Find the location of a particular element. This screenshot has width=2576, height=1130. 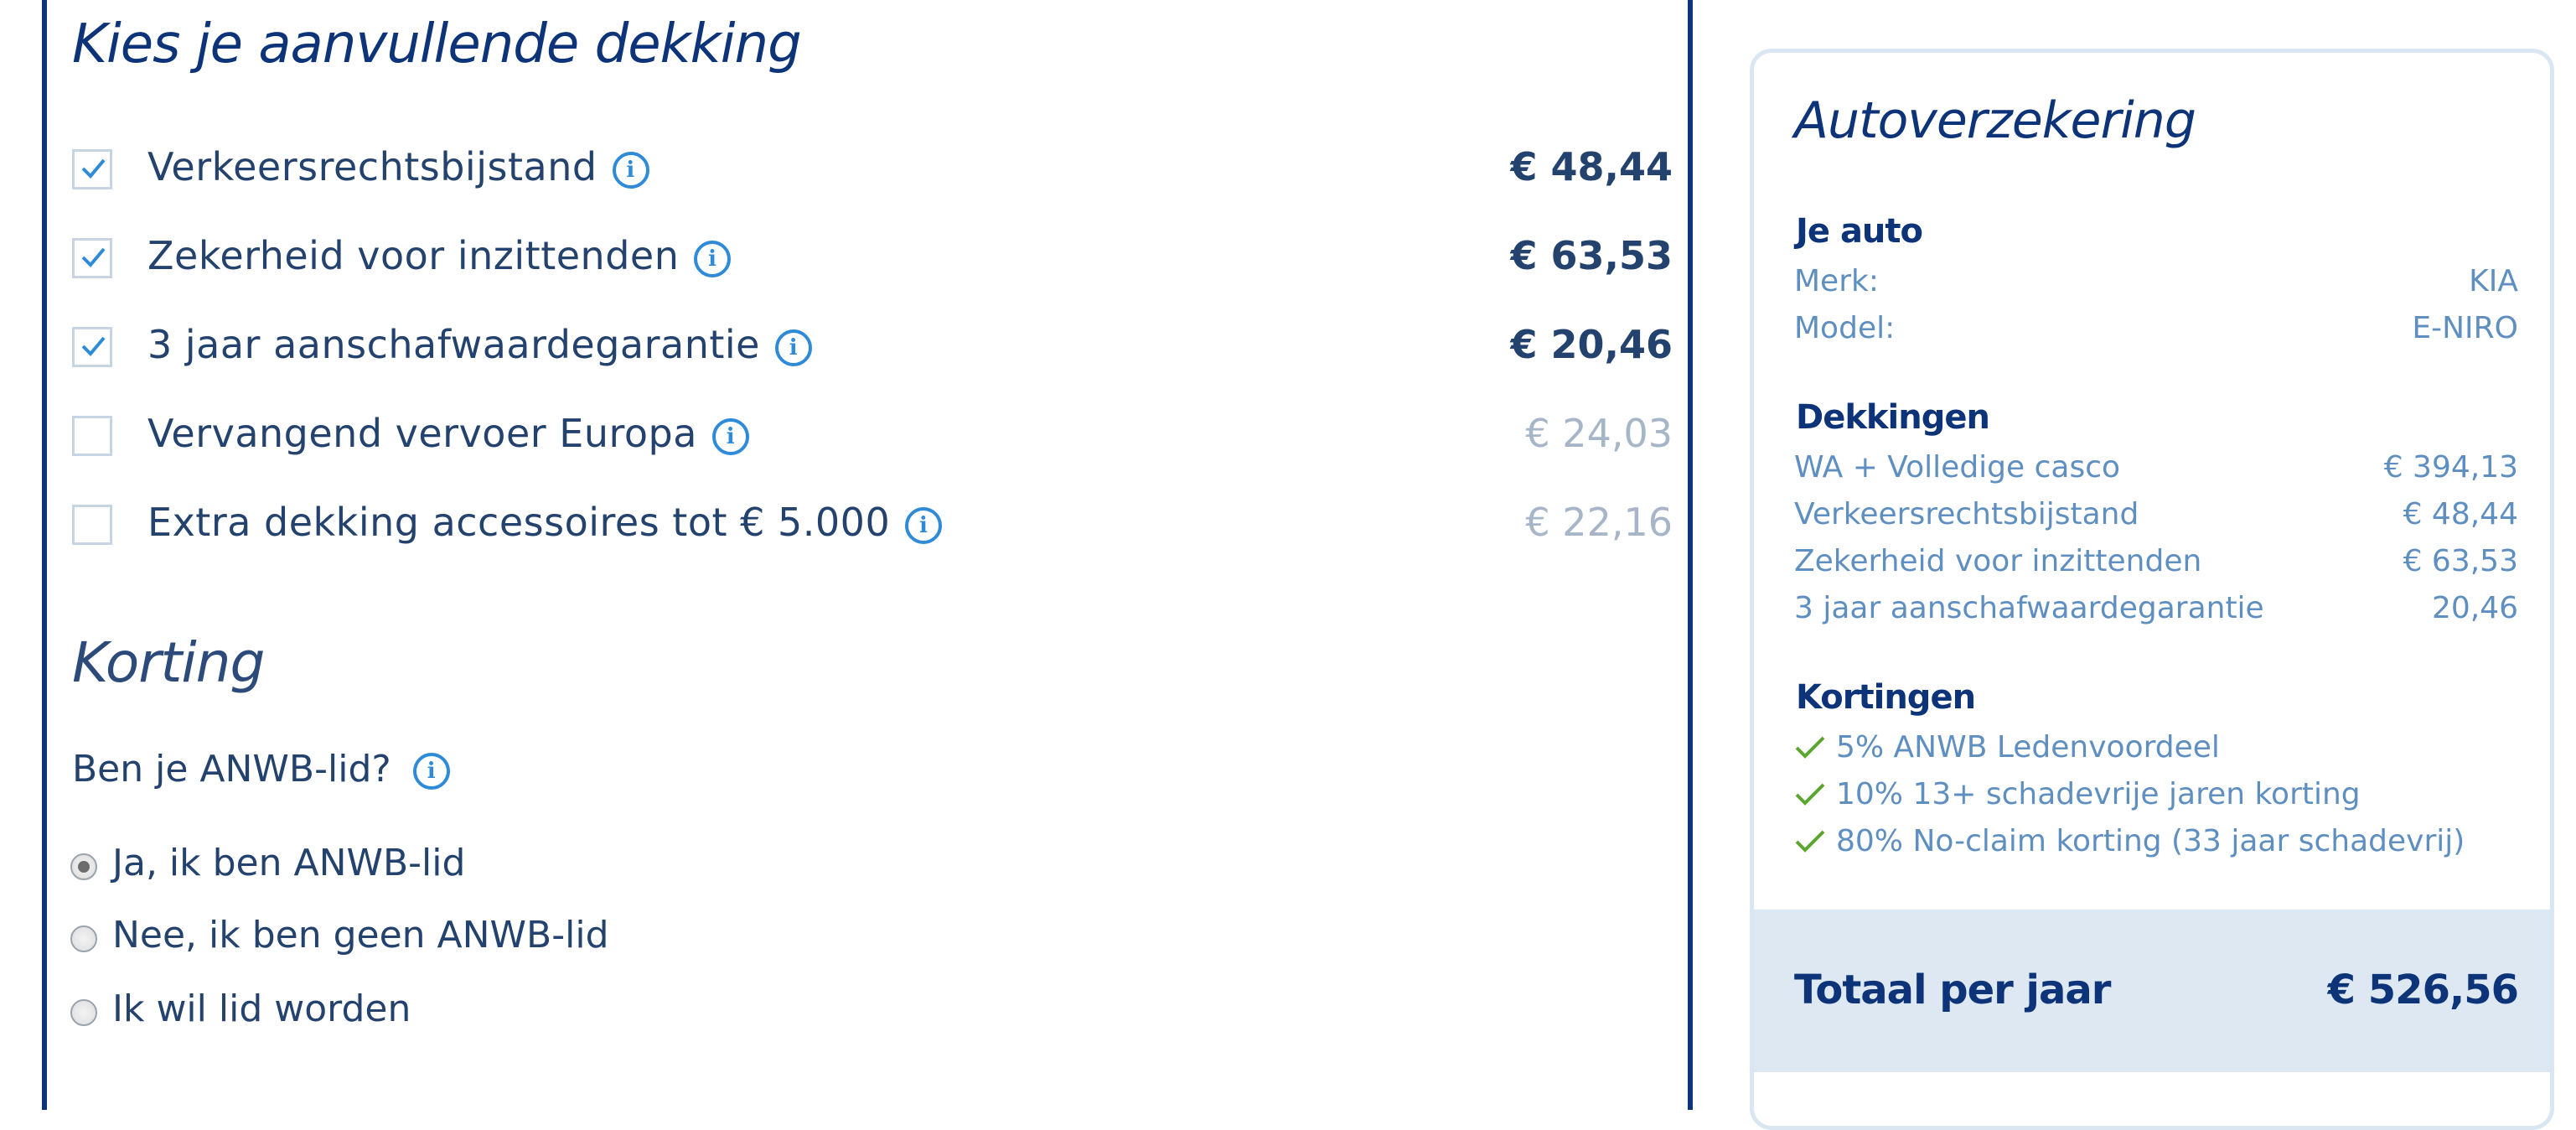

discounts-heading: Kortingen is located at coordinates (1886, 697).